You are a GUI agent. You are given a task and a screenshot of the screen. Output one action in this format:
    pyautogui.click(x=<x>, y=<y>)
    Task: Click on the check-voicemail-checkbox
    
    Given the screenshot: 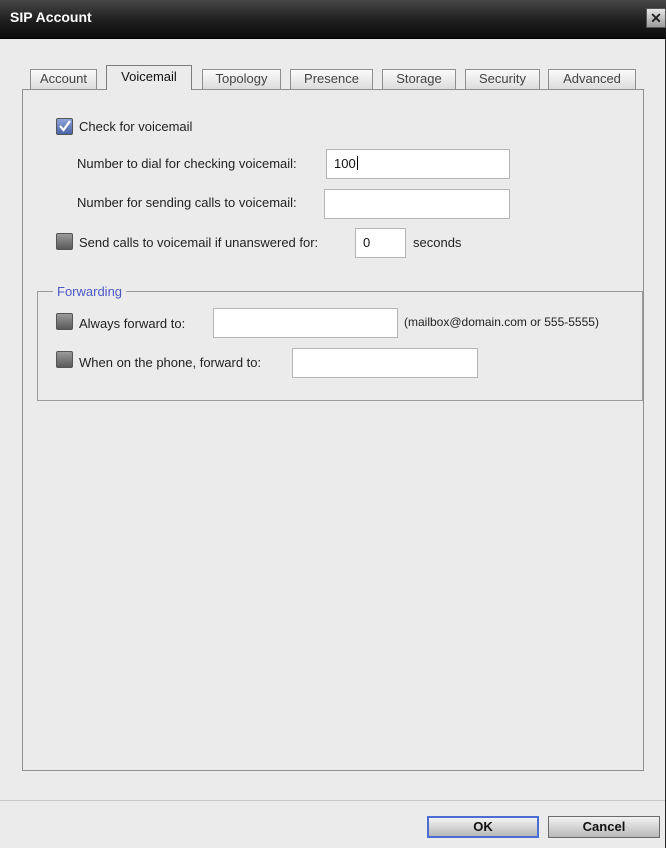 What is the action you would take?
    pyautogui.click(x=64, y=126)
    